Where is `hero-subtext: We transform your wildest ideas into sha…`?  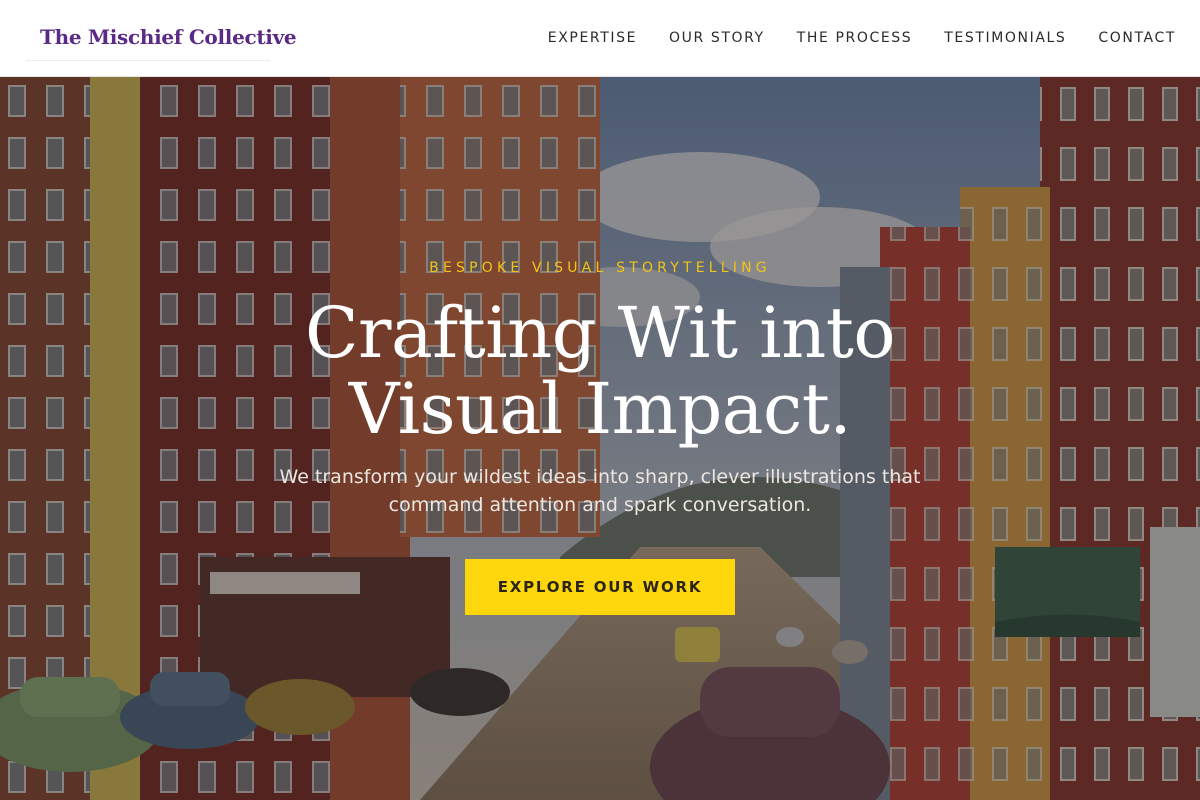
hero-subtext: We transform your wildest ideas into sha… is located at coordinates (600, 491).